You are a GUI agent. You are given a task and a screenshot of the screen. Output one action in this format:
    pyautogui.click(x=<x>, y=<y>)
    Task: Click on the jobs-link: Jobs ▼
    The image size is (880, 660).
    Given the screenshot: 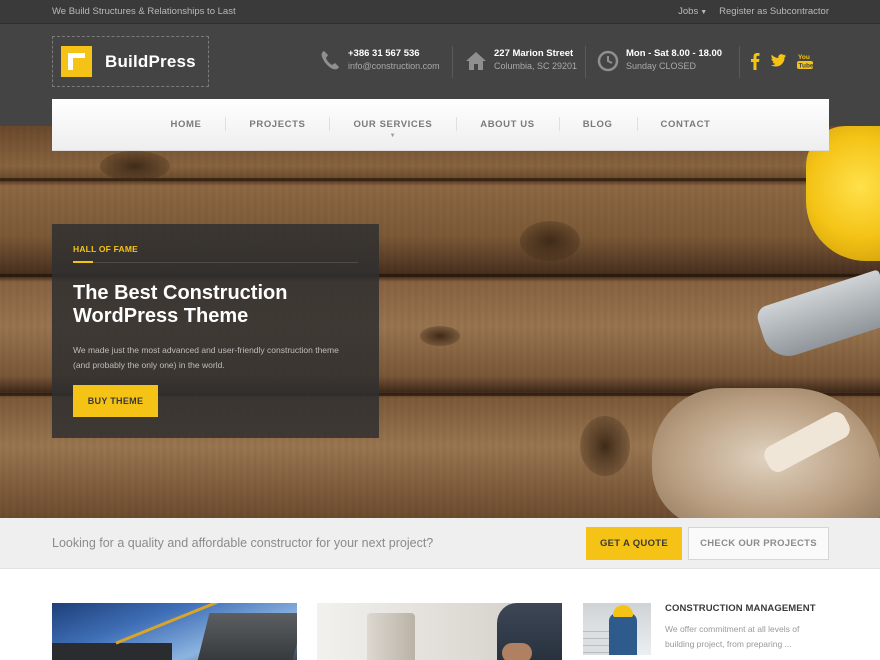 What is the action you would take?
    pyautogui.click(x=692, y=11)
    